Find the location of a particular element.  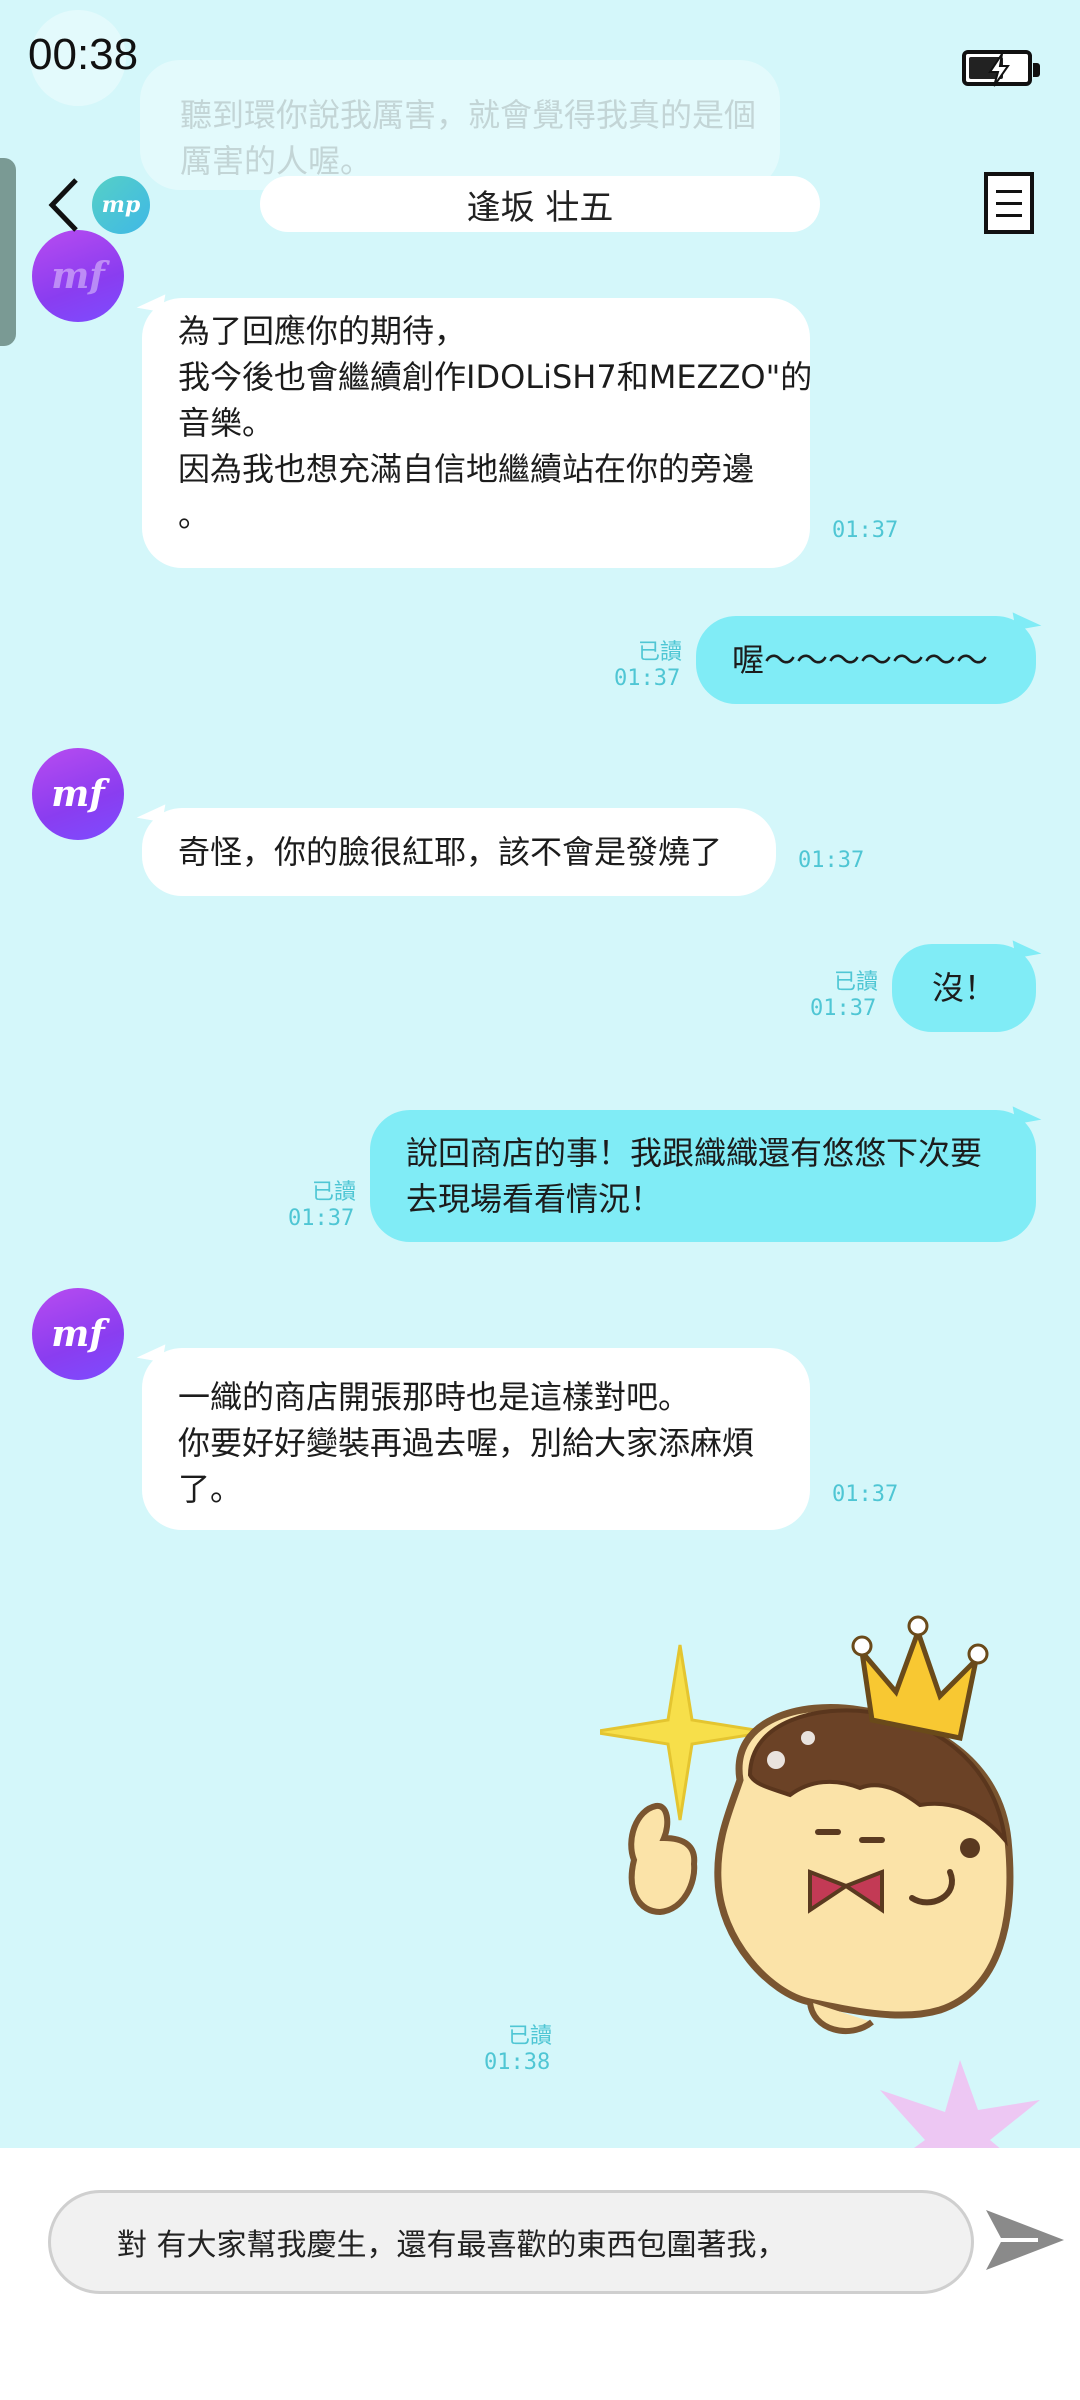

send-arrow-icon is located at coordinates (1025, 2240).